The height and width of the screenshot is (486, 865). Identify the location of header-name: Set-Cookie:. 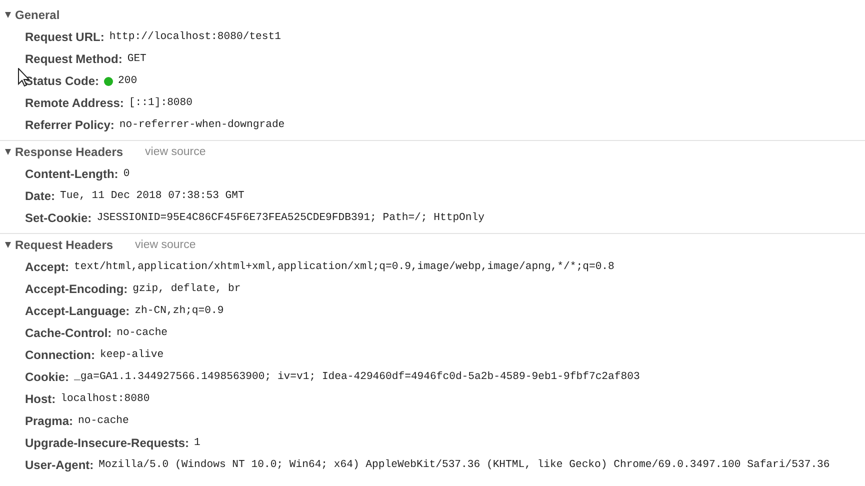
(58, 218).